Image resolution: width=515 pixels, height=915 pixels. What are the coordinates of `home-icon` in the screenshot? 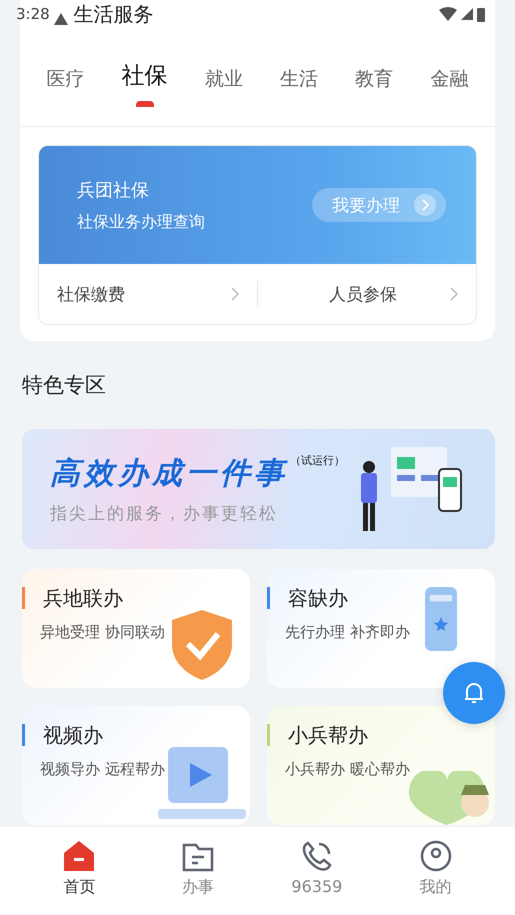 It's located at (79, 856).